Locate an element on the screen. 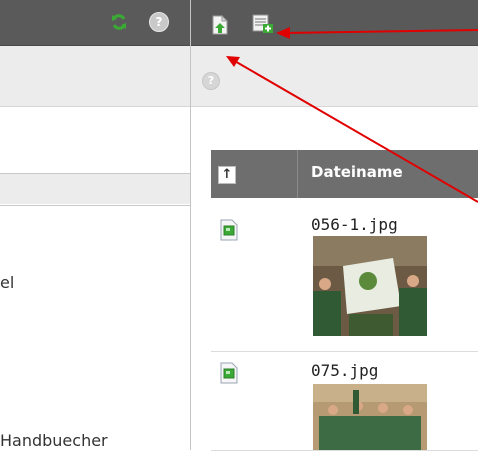 This screenshot has width=478, height=451. left-panel-gap is located at coordinates (95, 189).